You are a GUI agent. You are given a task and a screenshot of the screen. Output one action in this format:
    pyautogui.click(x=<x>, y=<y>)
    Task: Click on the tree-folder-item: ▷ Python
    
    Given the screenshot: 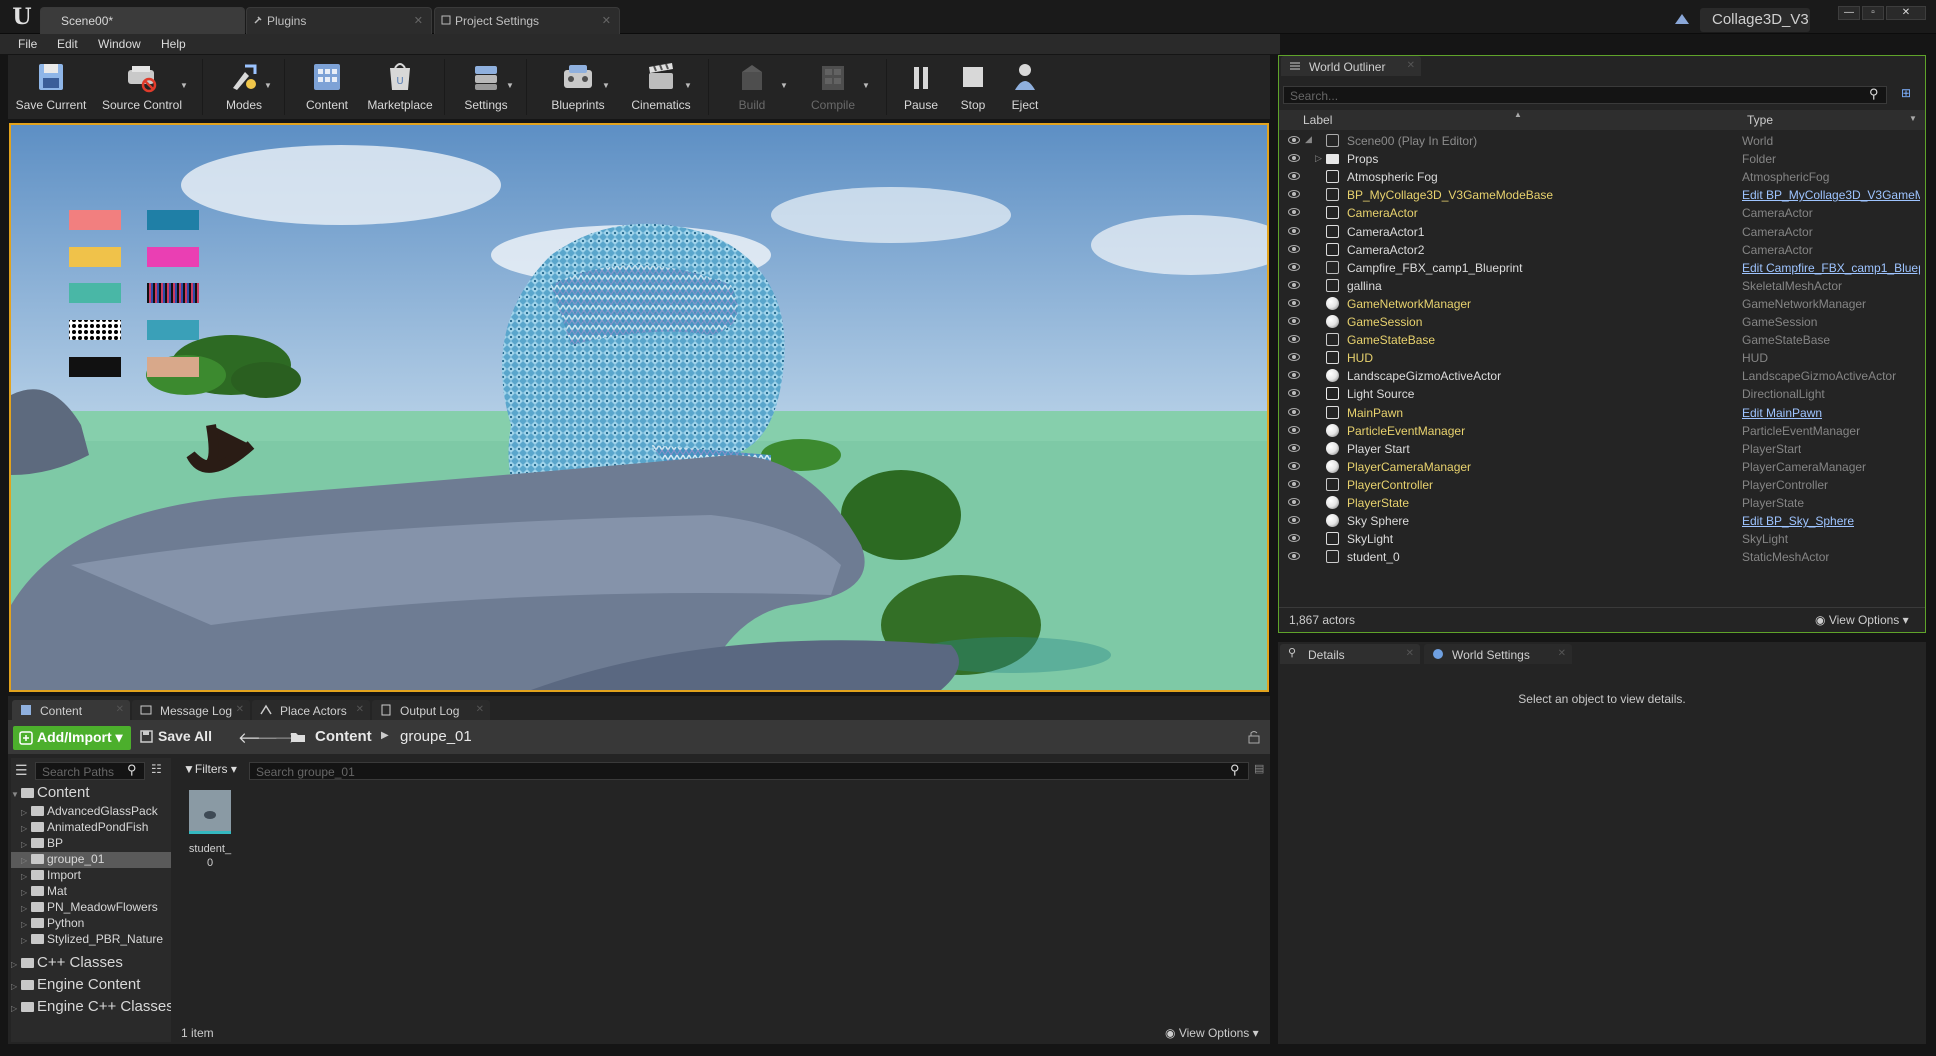 What is the action you would take?
    pyautogui.click(x=91, y=924)
    